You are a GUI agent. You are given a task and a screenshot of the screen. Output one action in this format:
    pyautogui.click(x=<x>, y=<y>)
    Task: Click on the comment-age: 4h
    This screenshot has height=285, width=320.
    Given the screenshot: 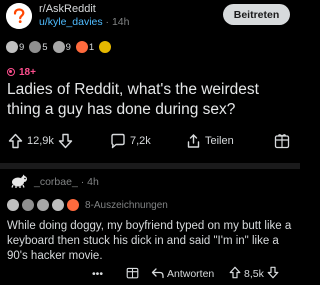 What is the action you would take?
    pyautogui.click(x=93, y=182)
    